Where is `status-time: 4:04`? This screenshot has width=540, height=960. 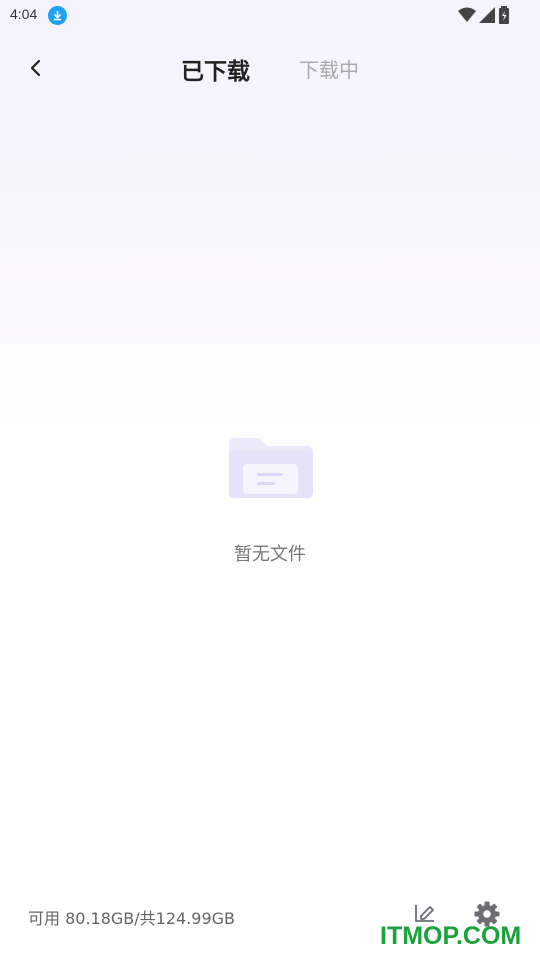 status-time: 4:04 is located at coordinates (24, 14).